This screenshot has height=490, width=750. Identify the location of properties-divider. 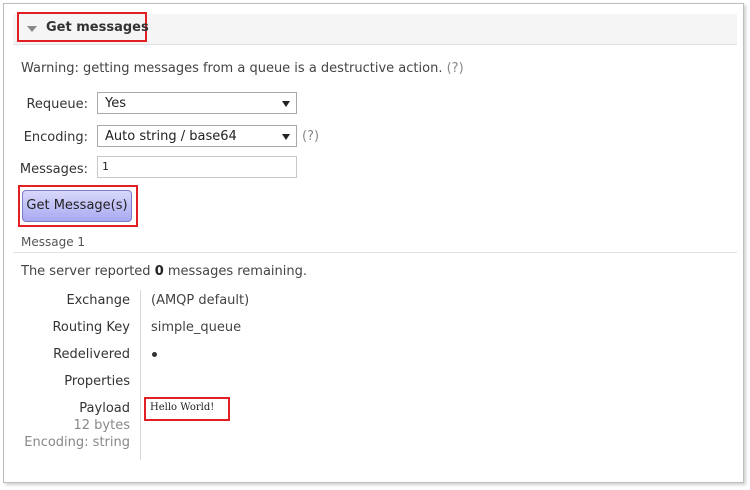
(140, 375).